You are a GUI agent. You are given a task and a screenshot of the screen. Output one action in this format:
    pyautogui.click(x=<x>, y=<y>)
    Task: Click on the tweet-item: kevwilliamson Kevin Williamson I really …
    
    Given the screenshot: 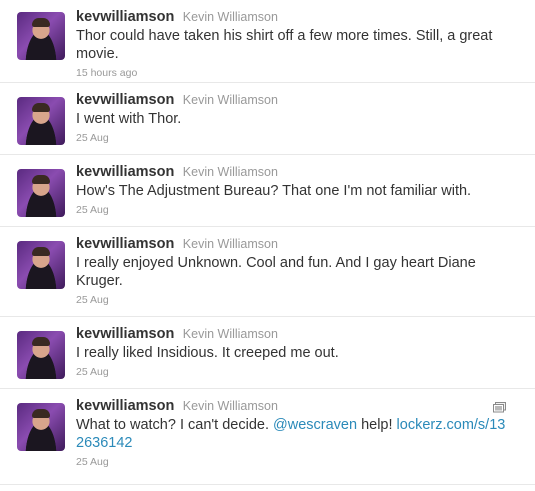 What is the action you would take?
    pyautogui.click(x=267, y=353)
    